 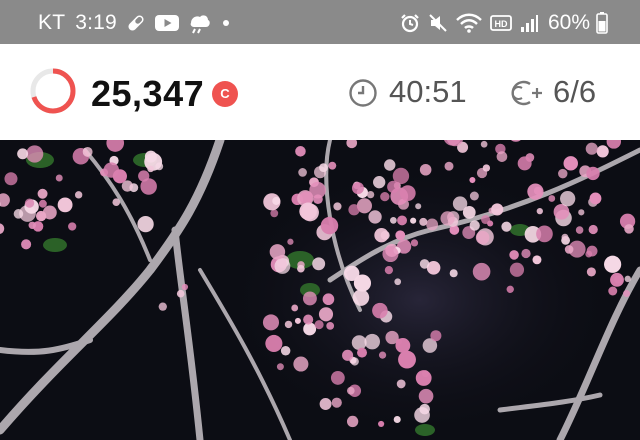 I want to click on mute-icon, so click(x=438, y=23).